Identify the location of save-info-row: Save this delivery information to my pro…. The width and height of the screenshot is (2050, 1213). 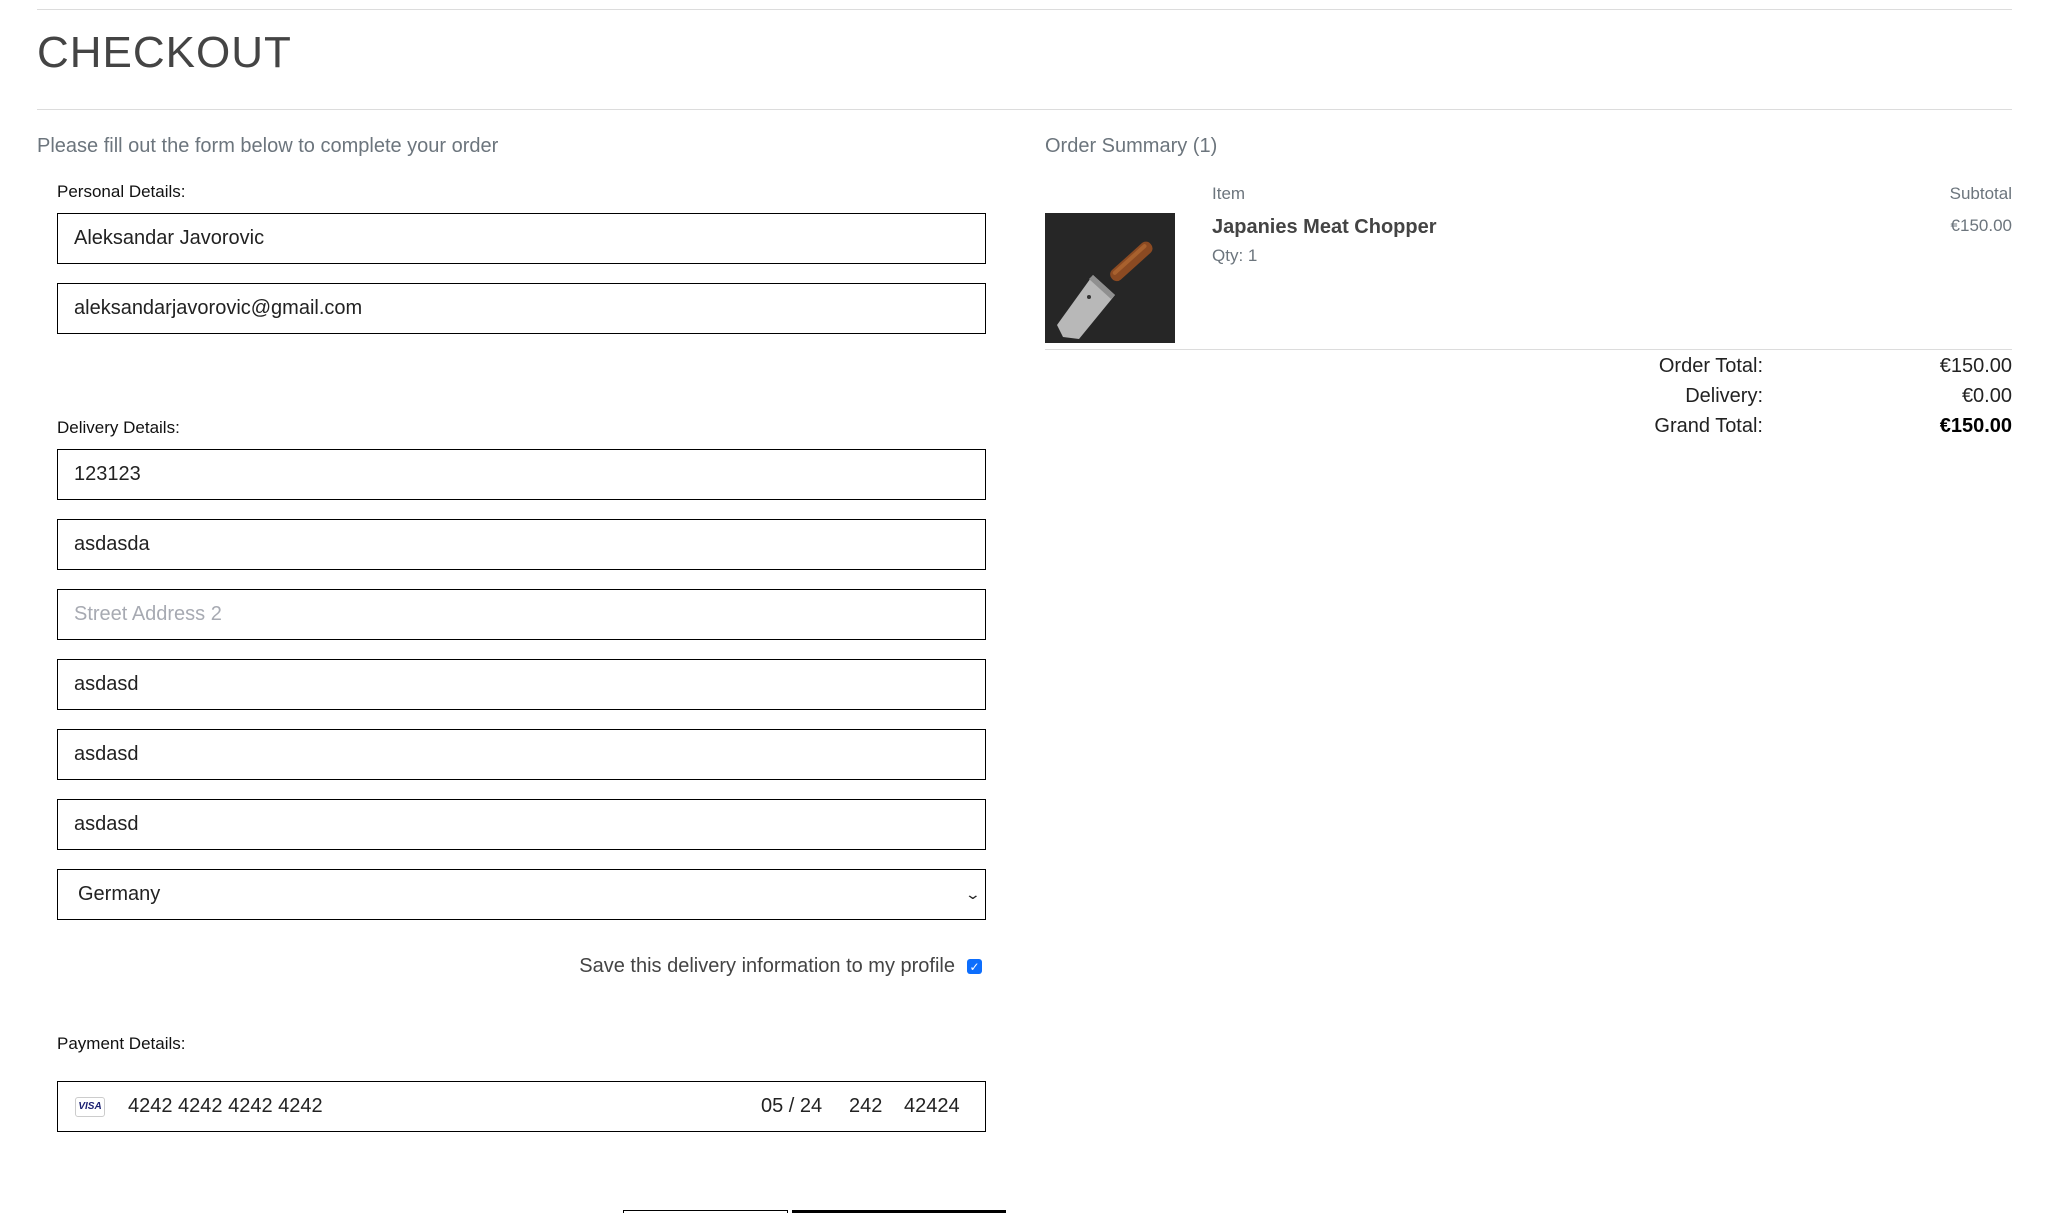
(521, 966).